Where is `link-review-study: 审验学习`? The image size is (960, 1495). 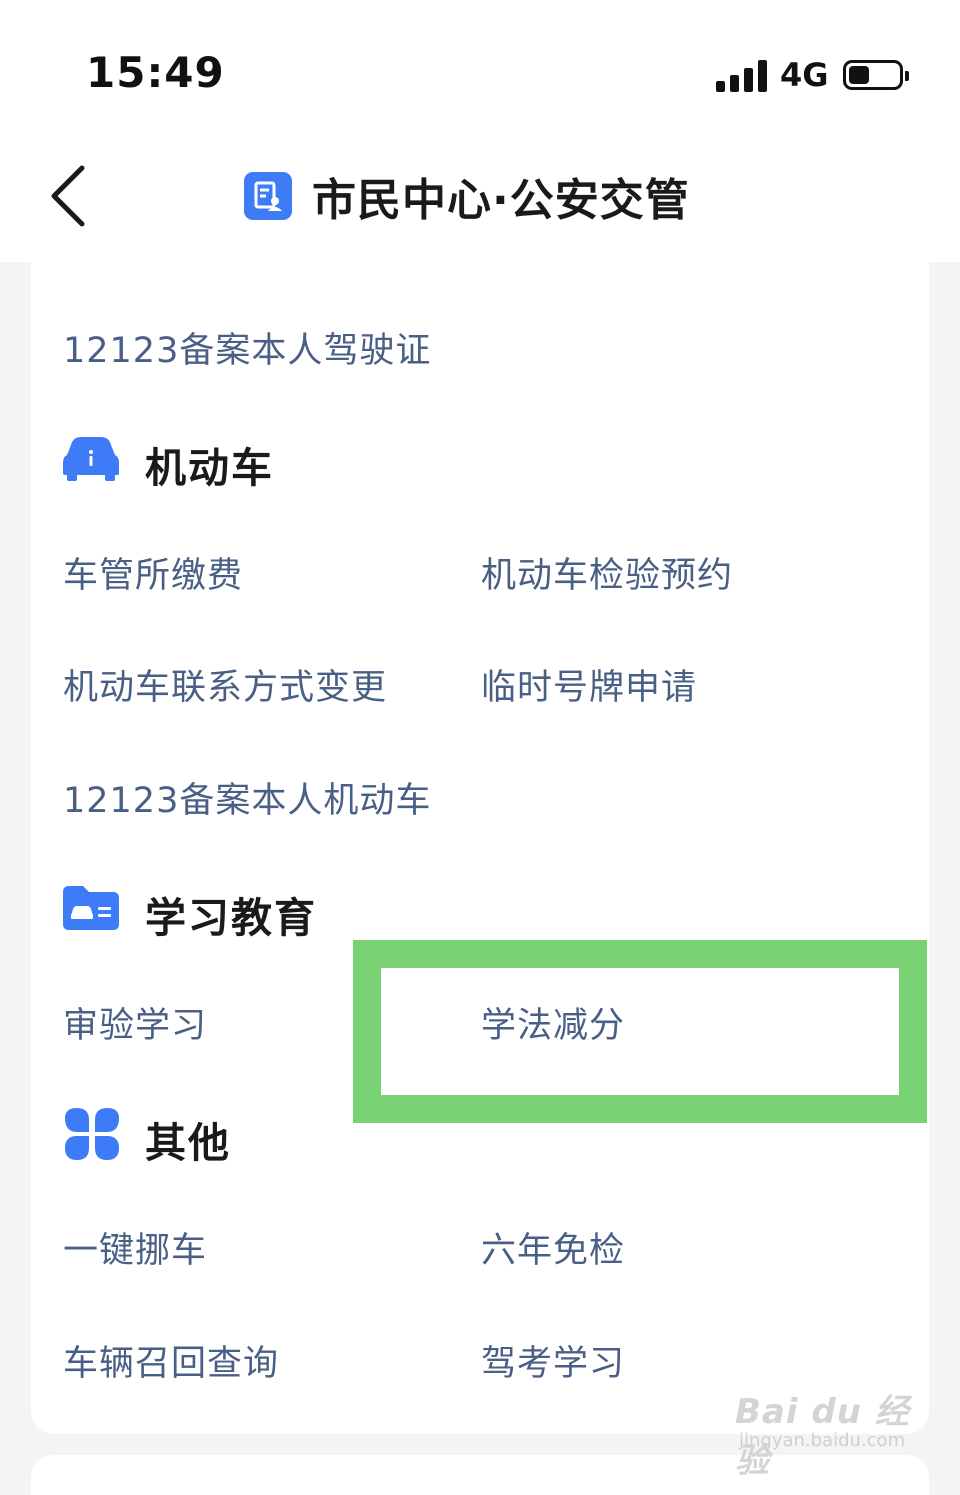 link-review-study: 审验学习 is located at coordinates (135, 1022).